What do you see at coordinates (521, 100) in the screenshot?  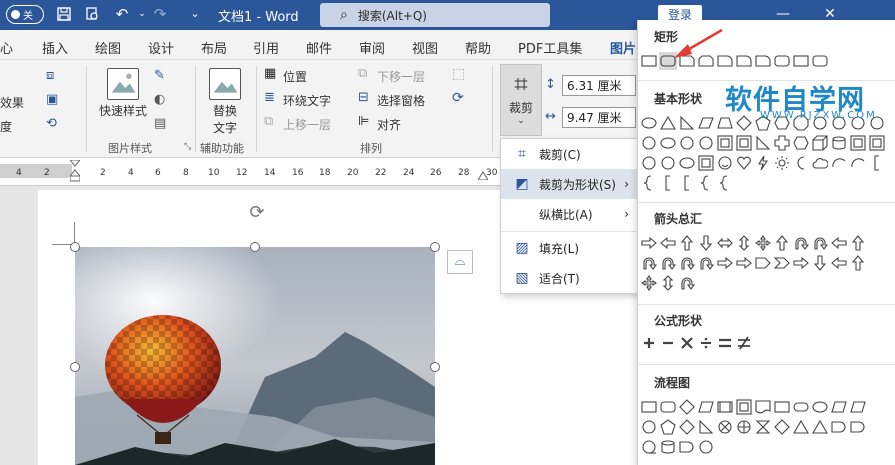 I see `crop-button: ⌗ 裁剪 ⌄` at bounding box center [521, 100].